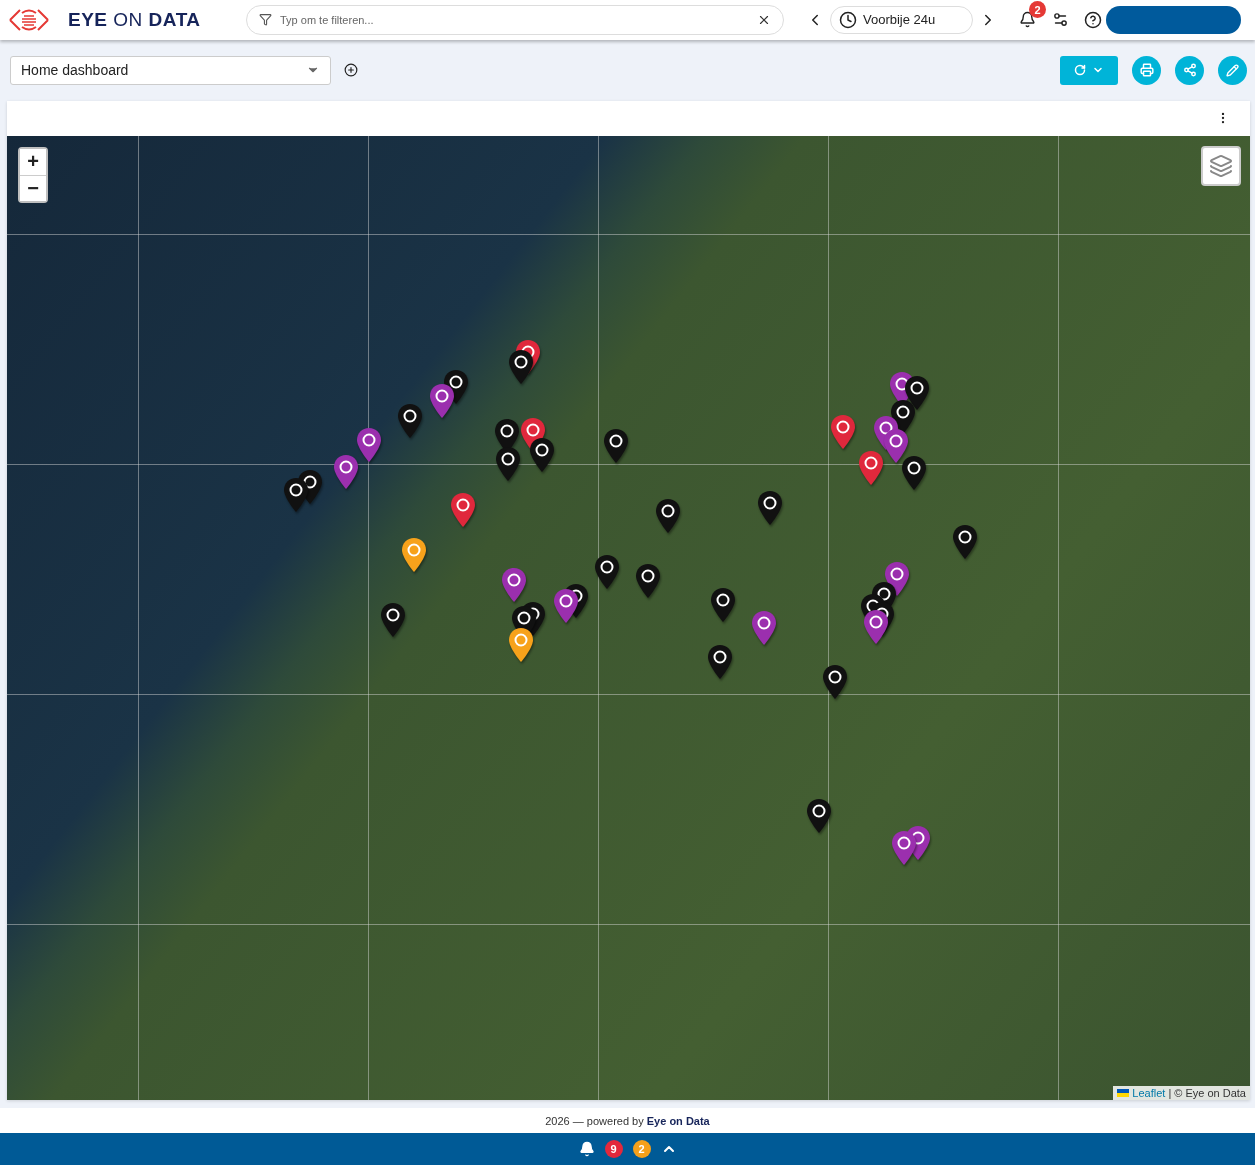 This screenshot has height=1165, width=1255. I want to click on layers-button, so click(1221, 165).